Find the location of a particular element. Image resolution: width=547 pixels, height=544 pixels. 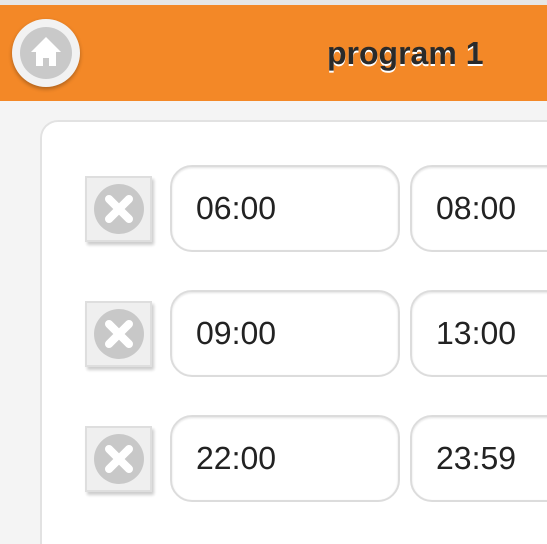

time-field: 06:00 is located at coordinates (285, 208).